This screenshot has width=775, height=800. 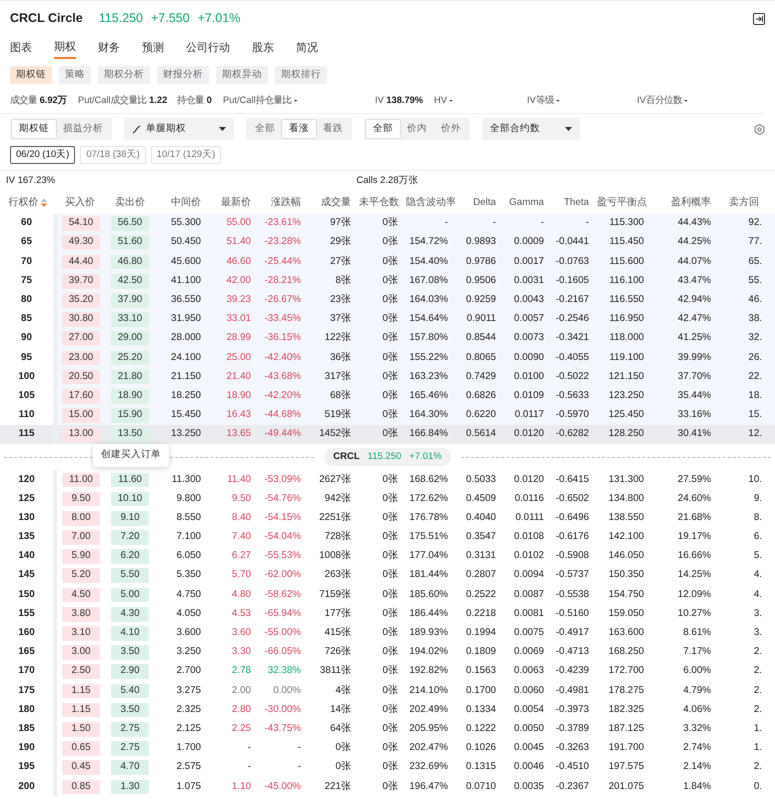 What do you see at coordinates (757, 787) in the screenshot?
I see `seller-return: 0.` at bounding box center [757, 787].